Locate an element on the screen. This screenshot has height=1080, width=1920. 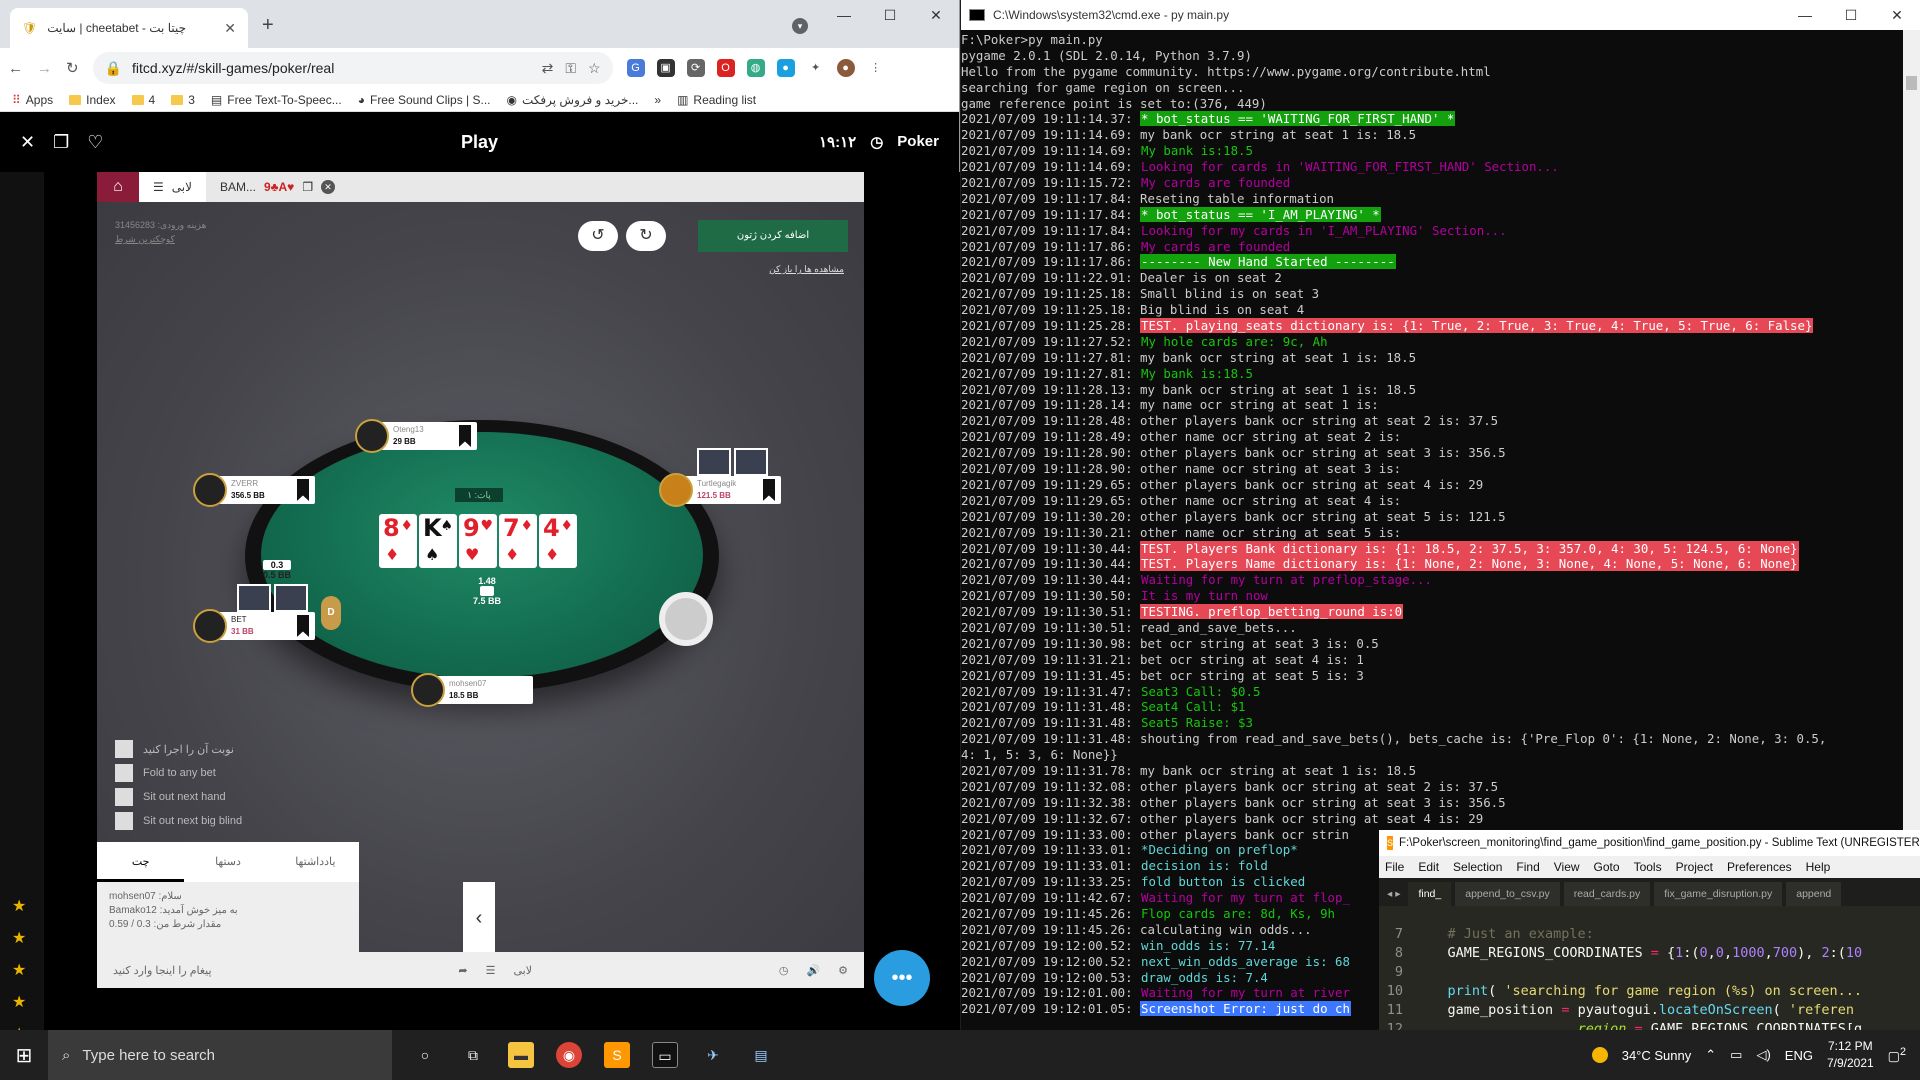
tab-search-icon: ▾ is located at coordinates (800, 26).